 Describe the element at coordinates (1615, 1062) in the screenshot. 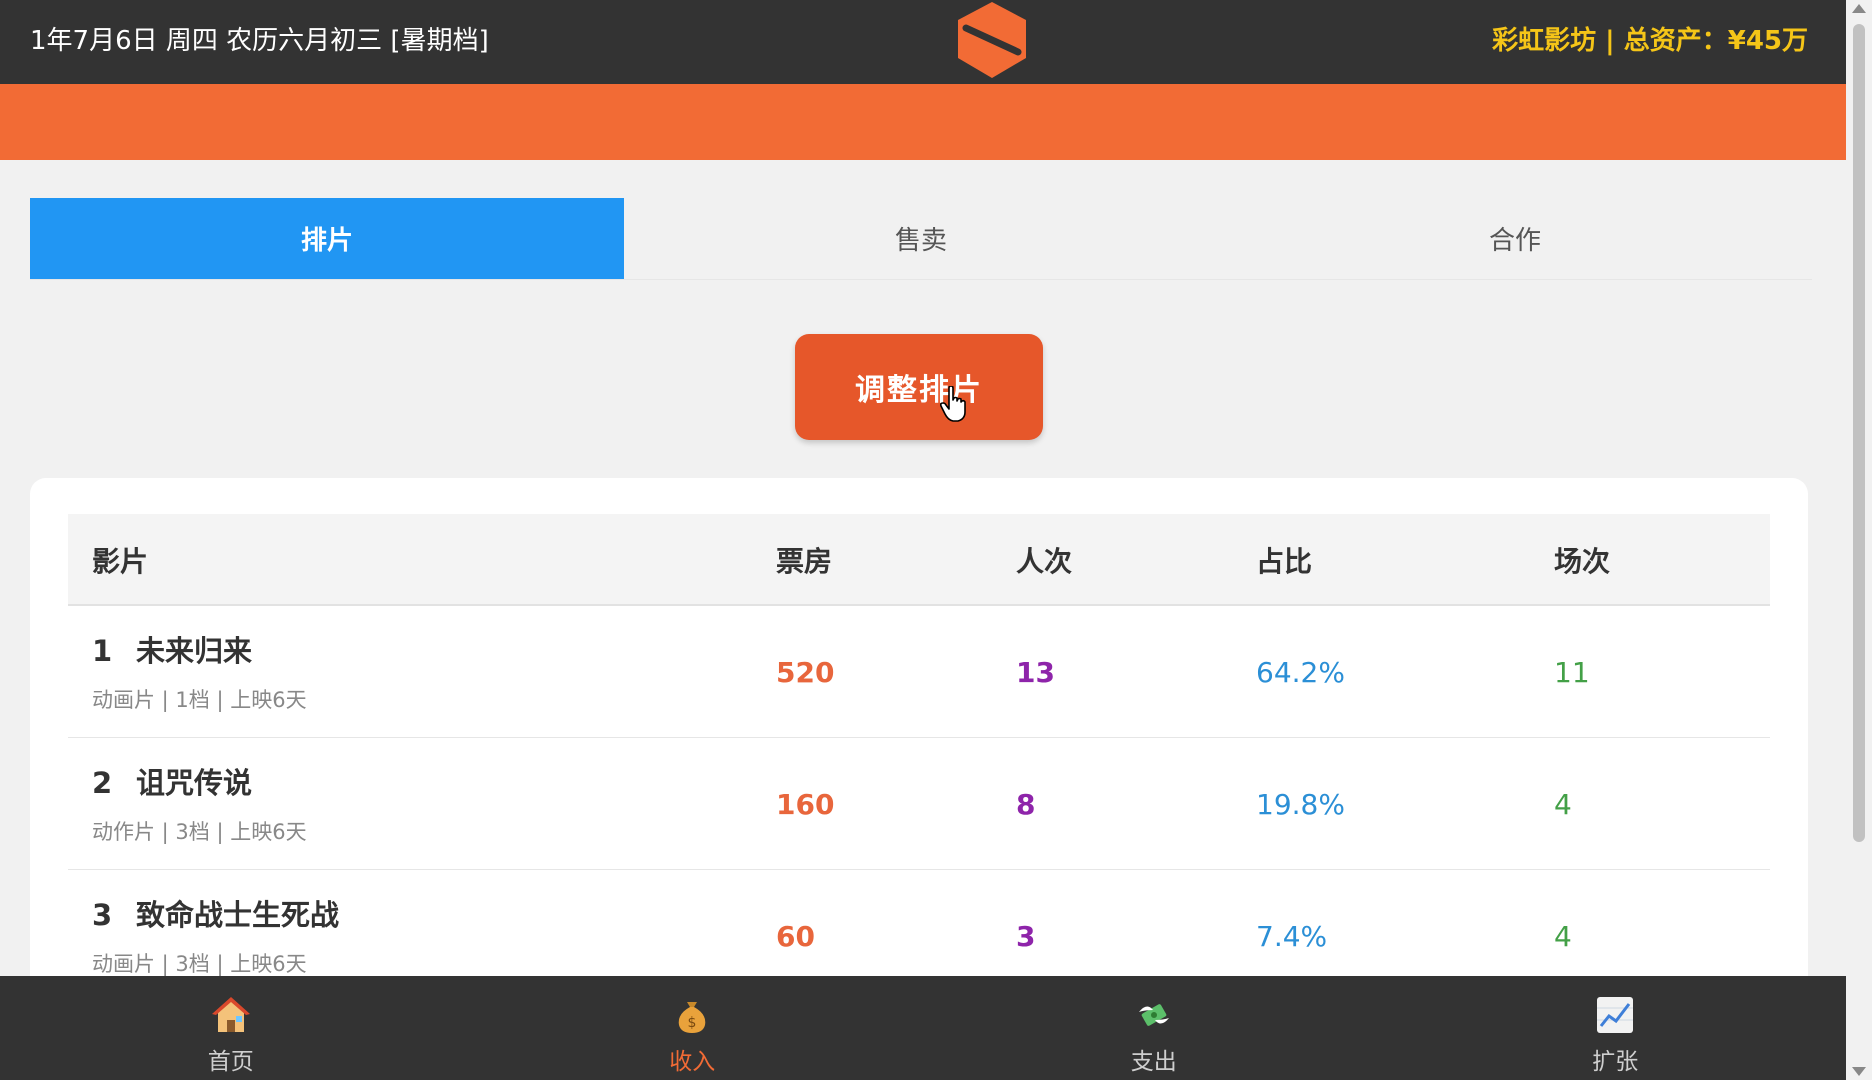

I see `nav-expand-label: 扩张` at that location.